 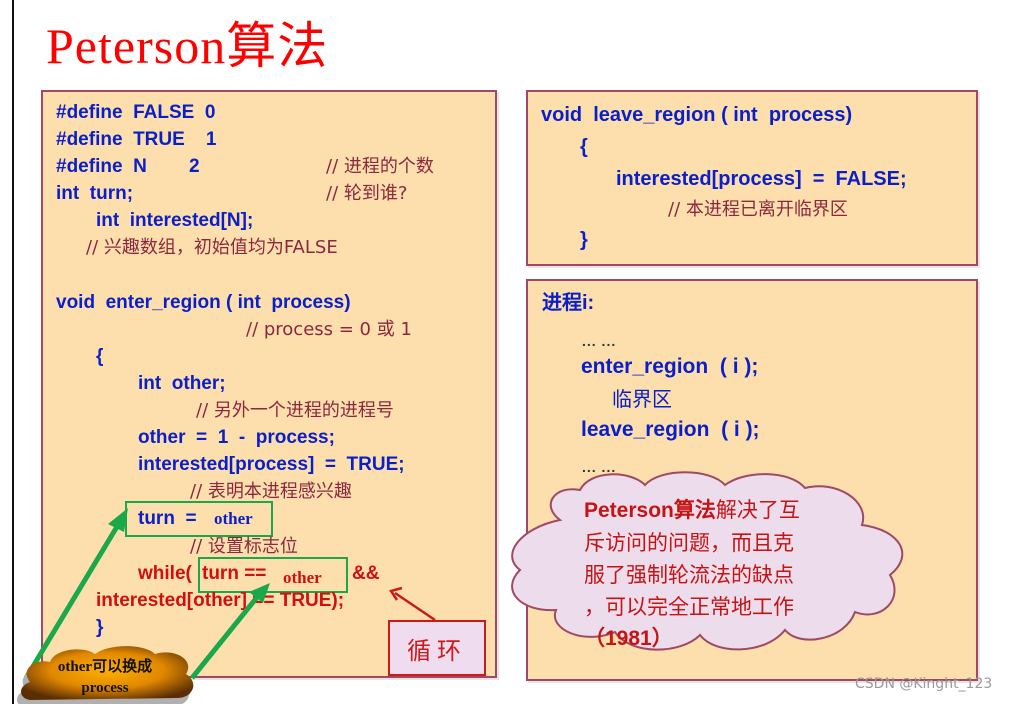 I want to click on cloud-line5: （1981）, so click(x=628, y=638).